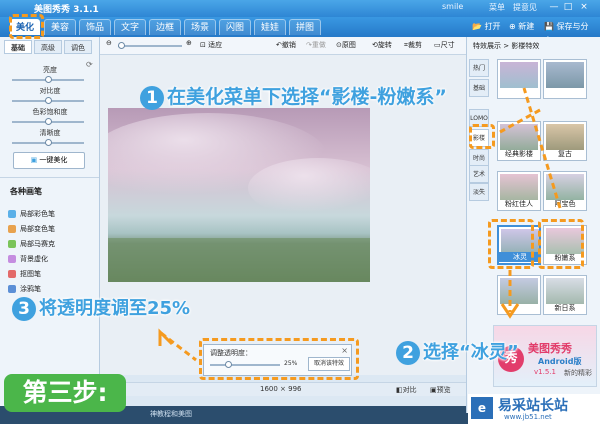 The width and height of the screenshot is (600, 424). I want to click on step2-number: 2, so click(408, 353).